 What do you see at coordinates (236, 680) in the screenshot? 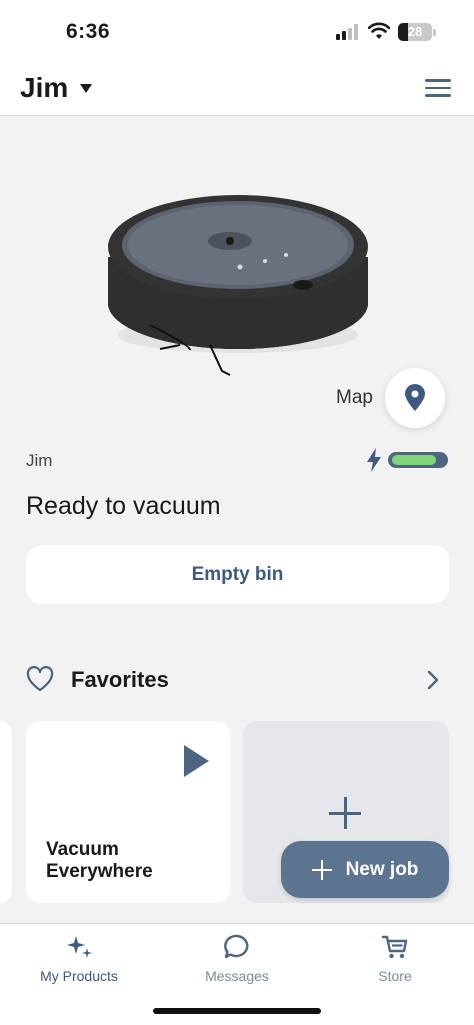
I see `favorites-header: Favorites` at bounding box center [236, 680].